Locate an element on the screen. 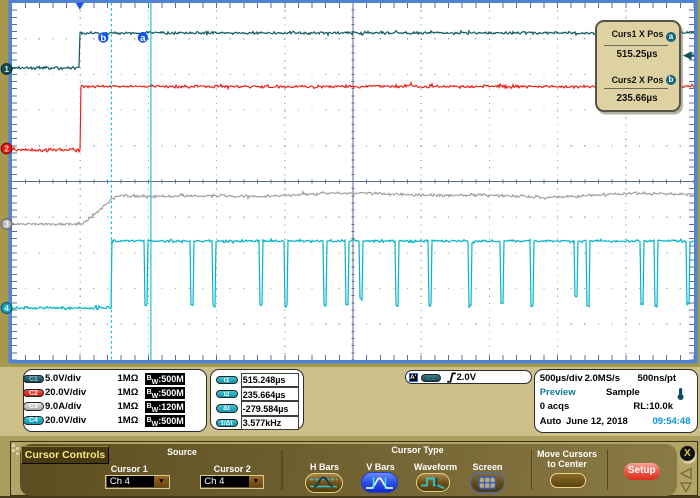 This screenshot has height=498, width=700. svg-text: 2 is located at coordinates (6, 149).